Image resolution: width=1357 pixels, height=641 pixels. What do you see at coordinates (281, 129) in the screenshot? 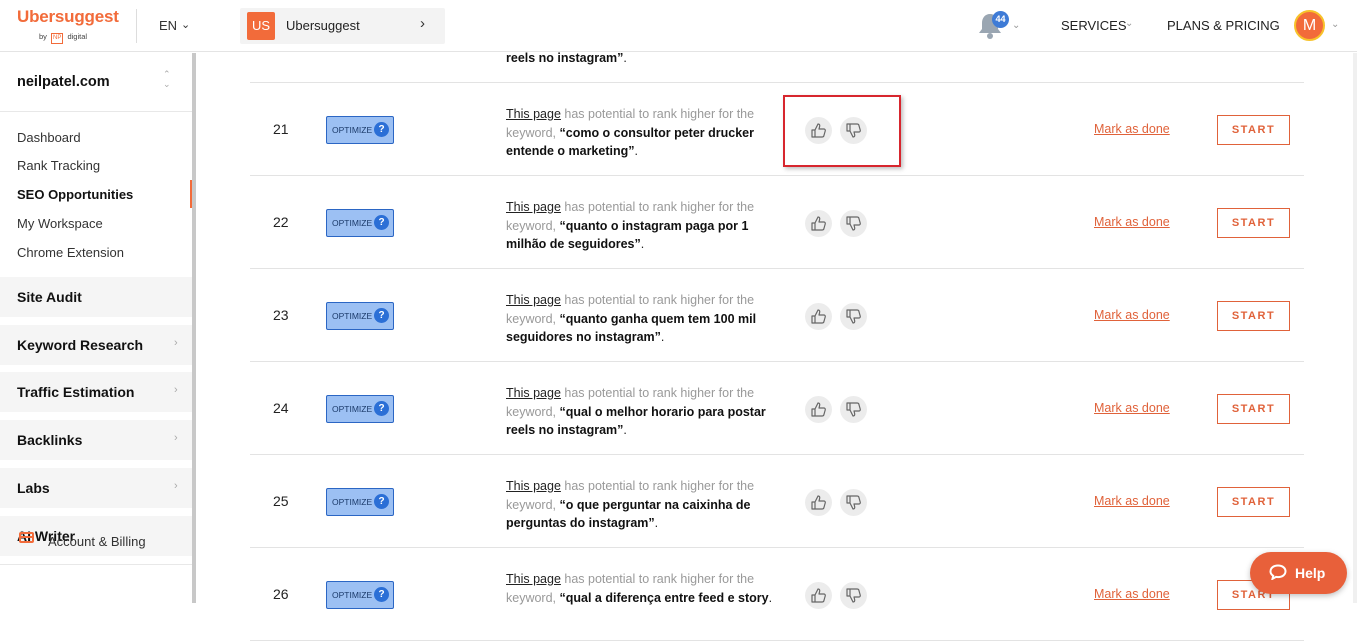
I see `row-number: 21` at bounding box center [281, 129].